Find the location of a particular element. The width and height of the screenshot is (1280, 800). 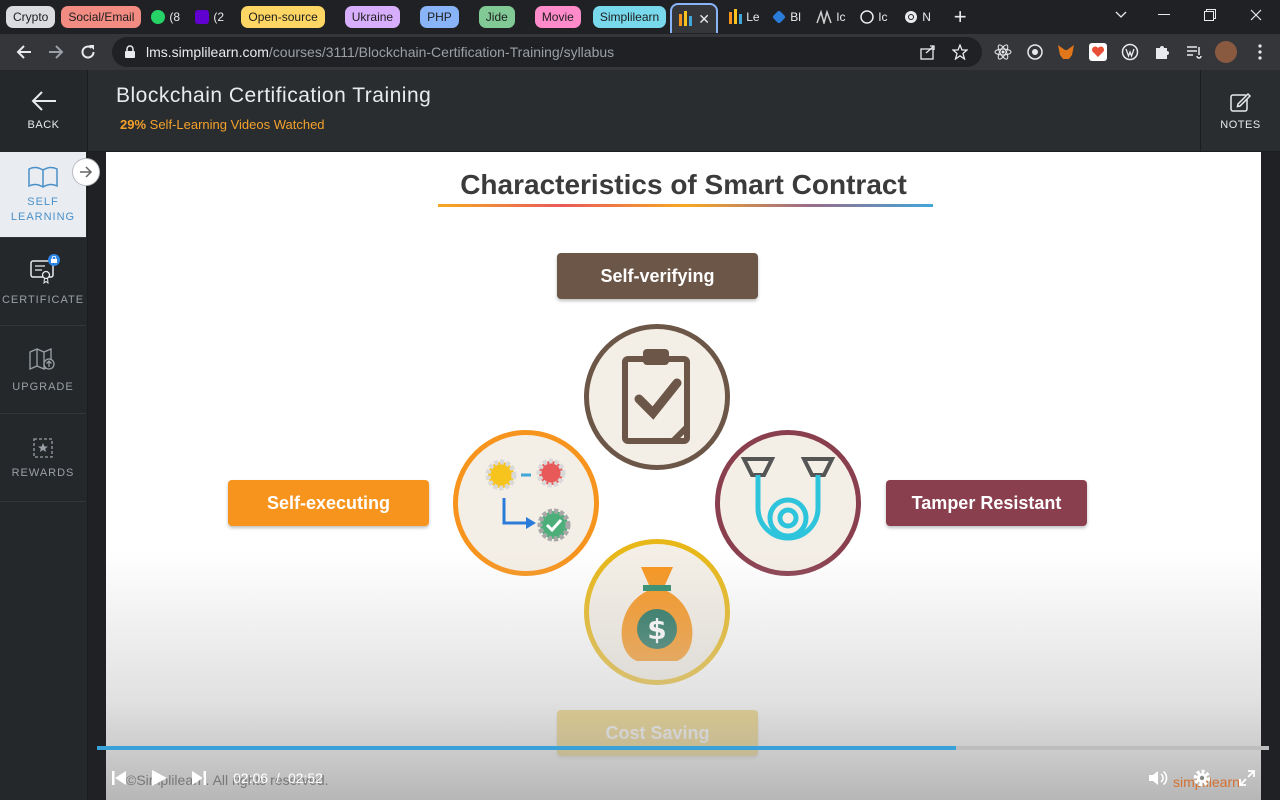

edit-note-icon is located at coordinates (1240, 102).